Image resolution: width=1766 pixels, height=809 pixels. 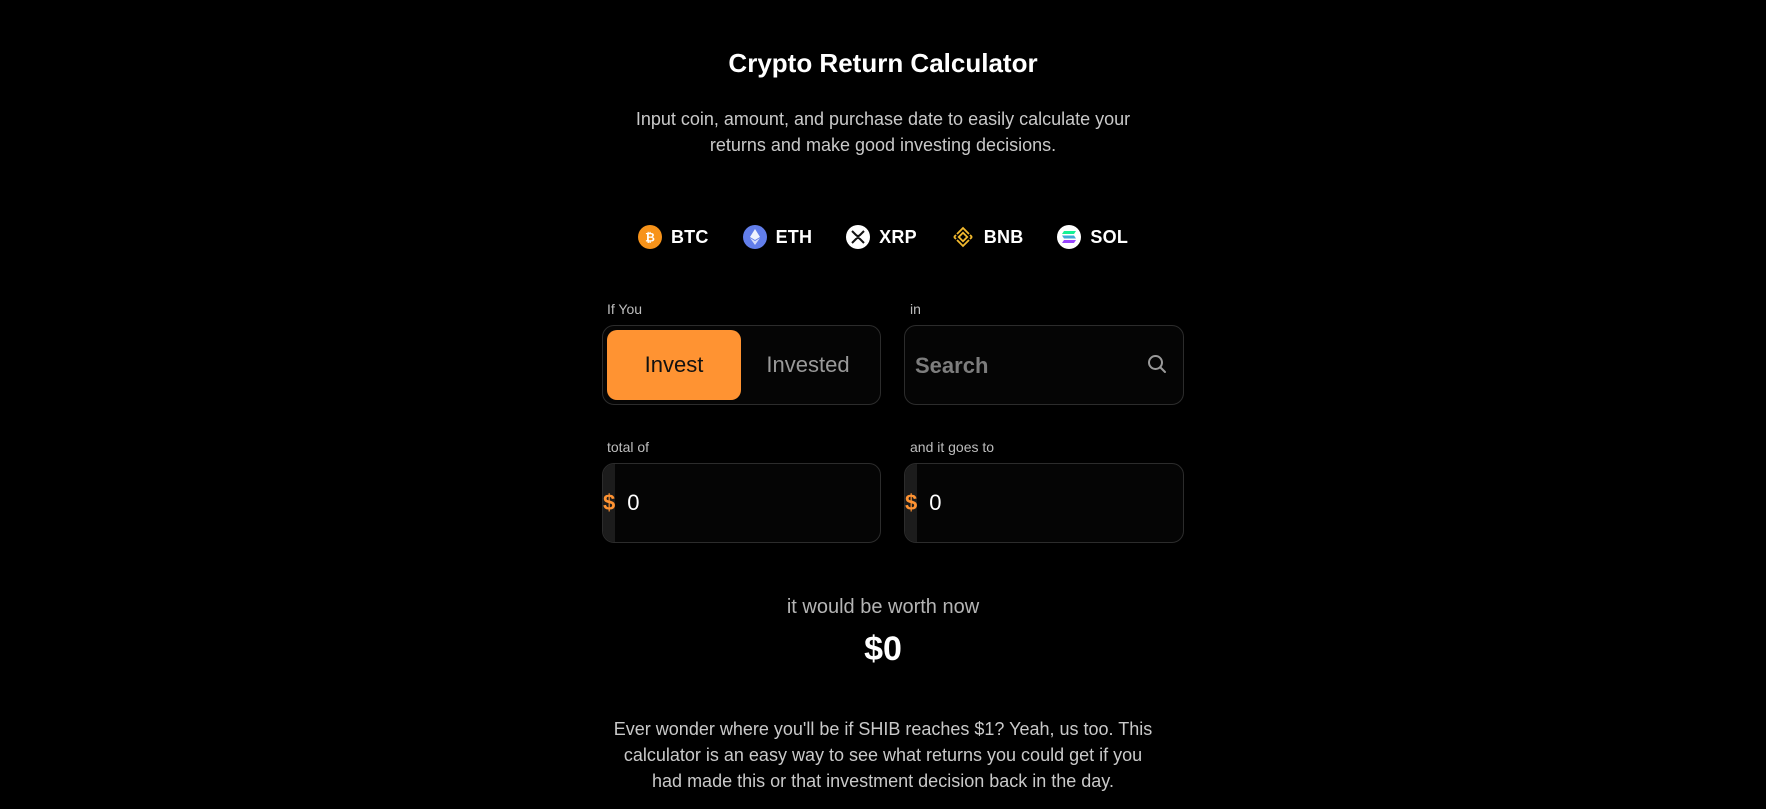 I want to click on search-icon, so click(x=1157, y=366).